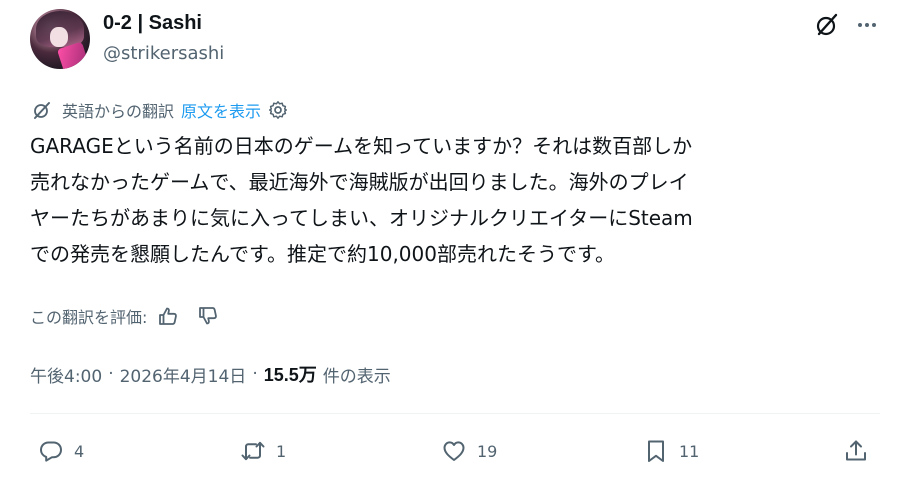  What do you see at coordinates (454, 451) in the screenshot?
I see `heart-icon` at bounding box center [454, 451].